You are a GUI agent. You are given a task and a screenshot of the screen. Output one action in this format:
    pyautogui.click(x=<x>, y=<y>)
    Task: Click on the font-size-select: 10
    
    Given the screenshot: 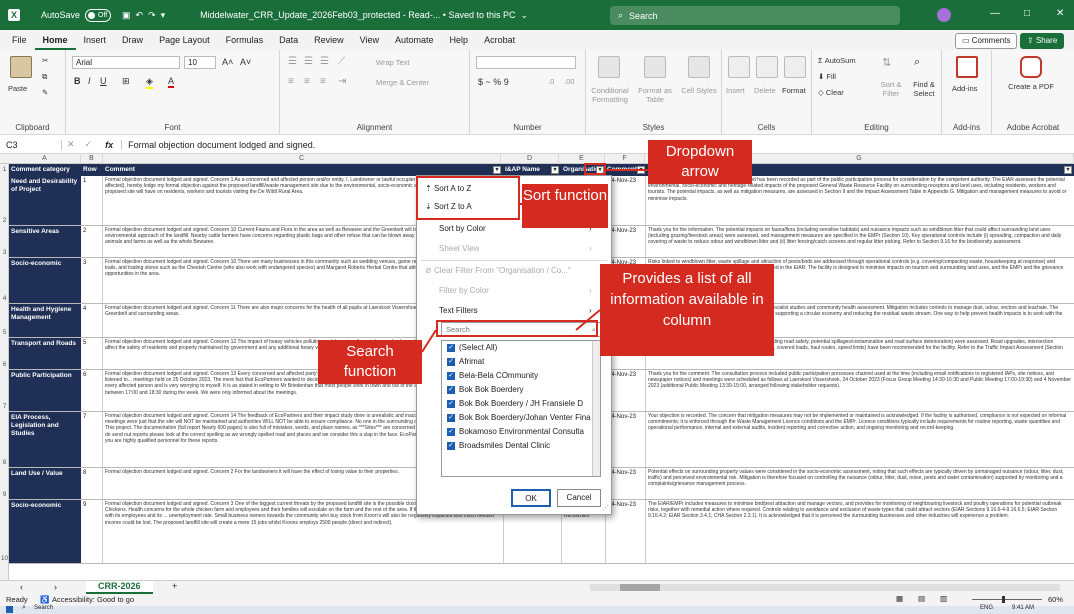 What is the action you would take?
    pyautogui.click(x=200, y=62)
    